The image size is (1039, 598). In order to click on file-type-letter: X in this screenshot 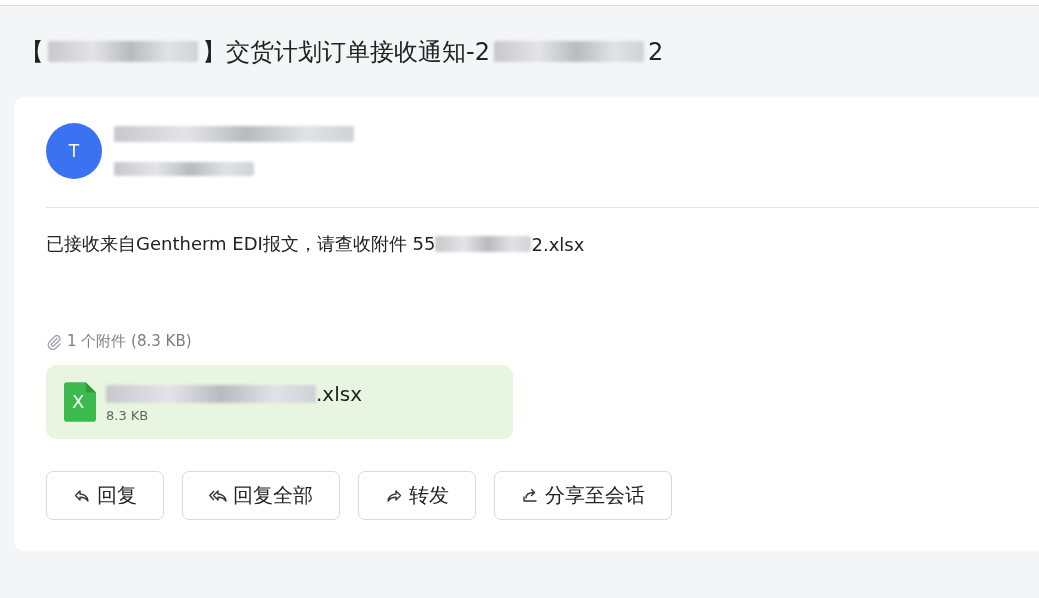, I will do `click(78, 402)`.